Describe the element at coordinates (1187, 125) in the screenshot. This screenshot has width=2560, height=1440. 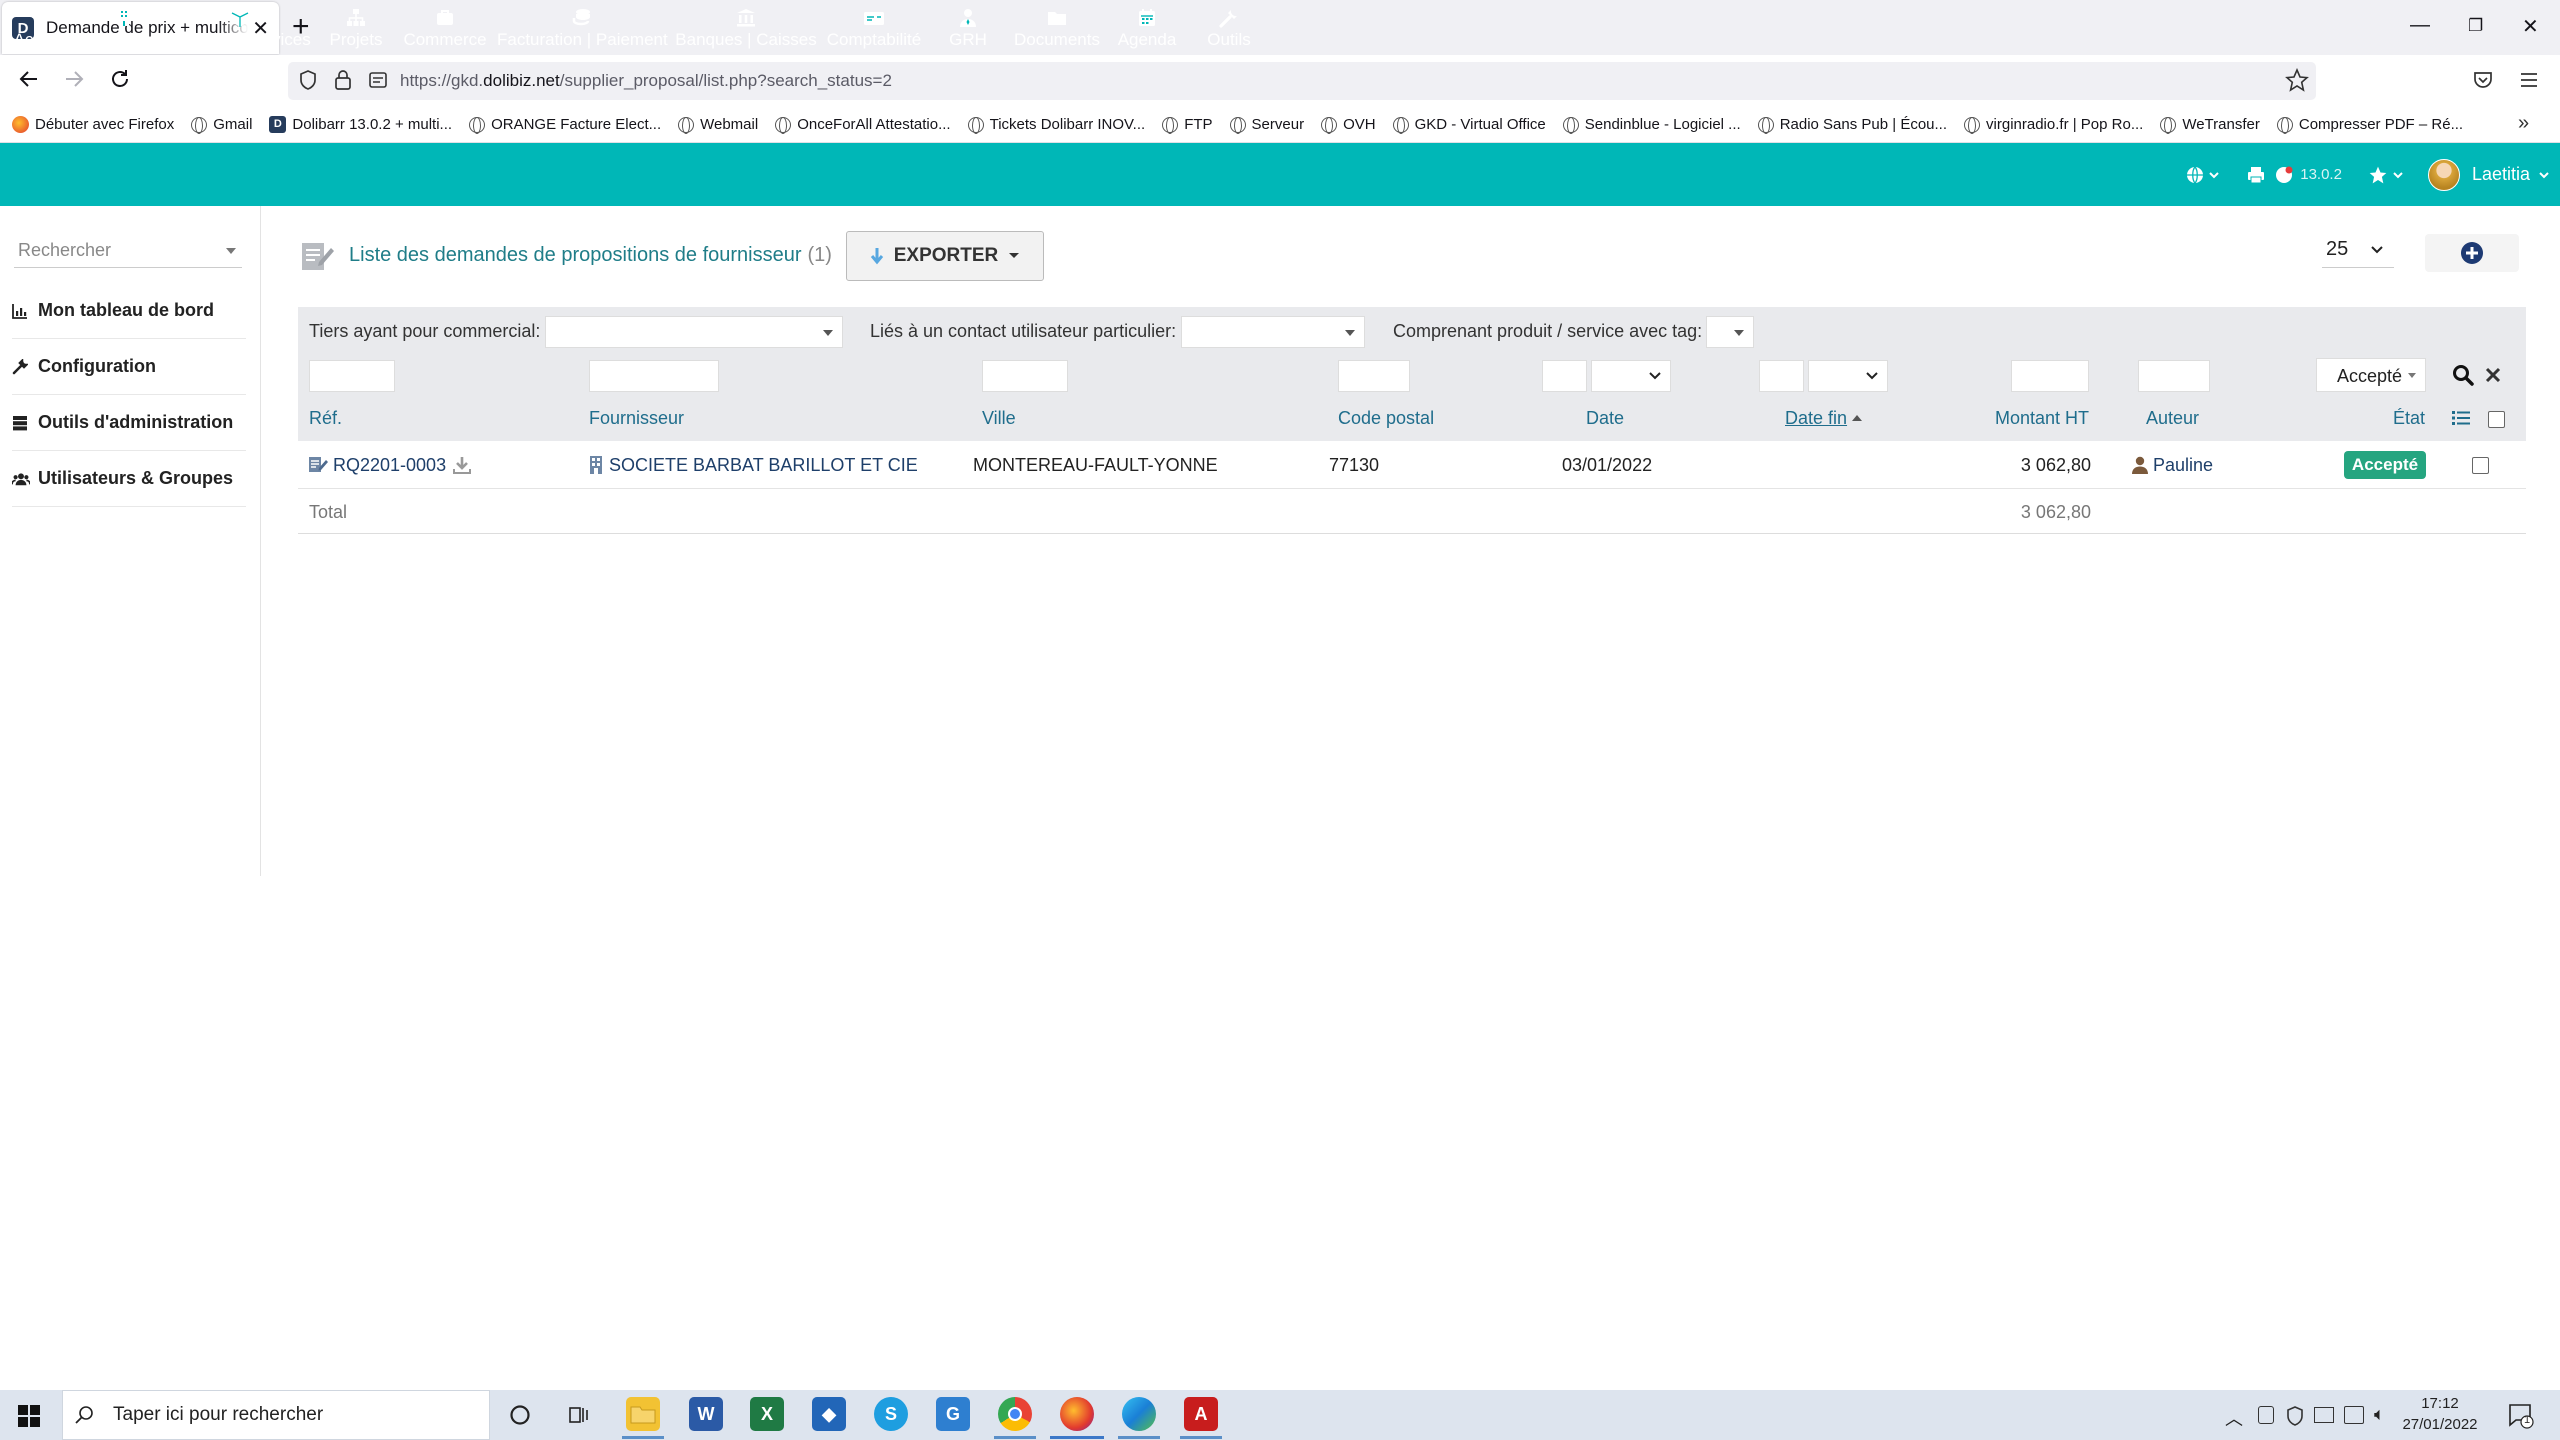
I see `bookmark-item: FTP` at that location.